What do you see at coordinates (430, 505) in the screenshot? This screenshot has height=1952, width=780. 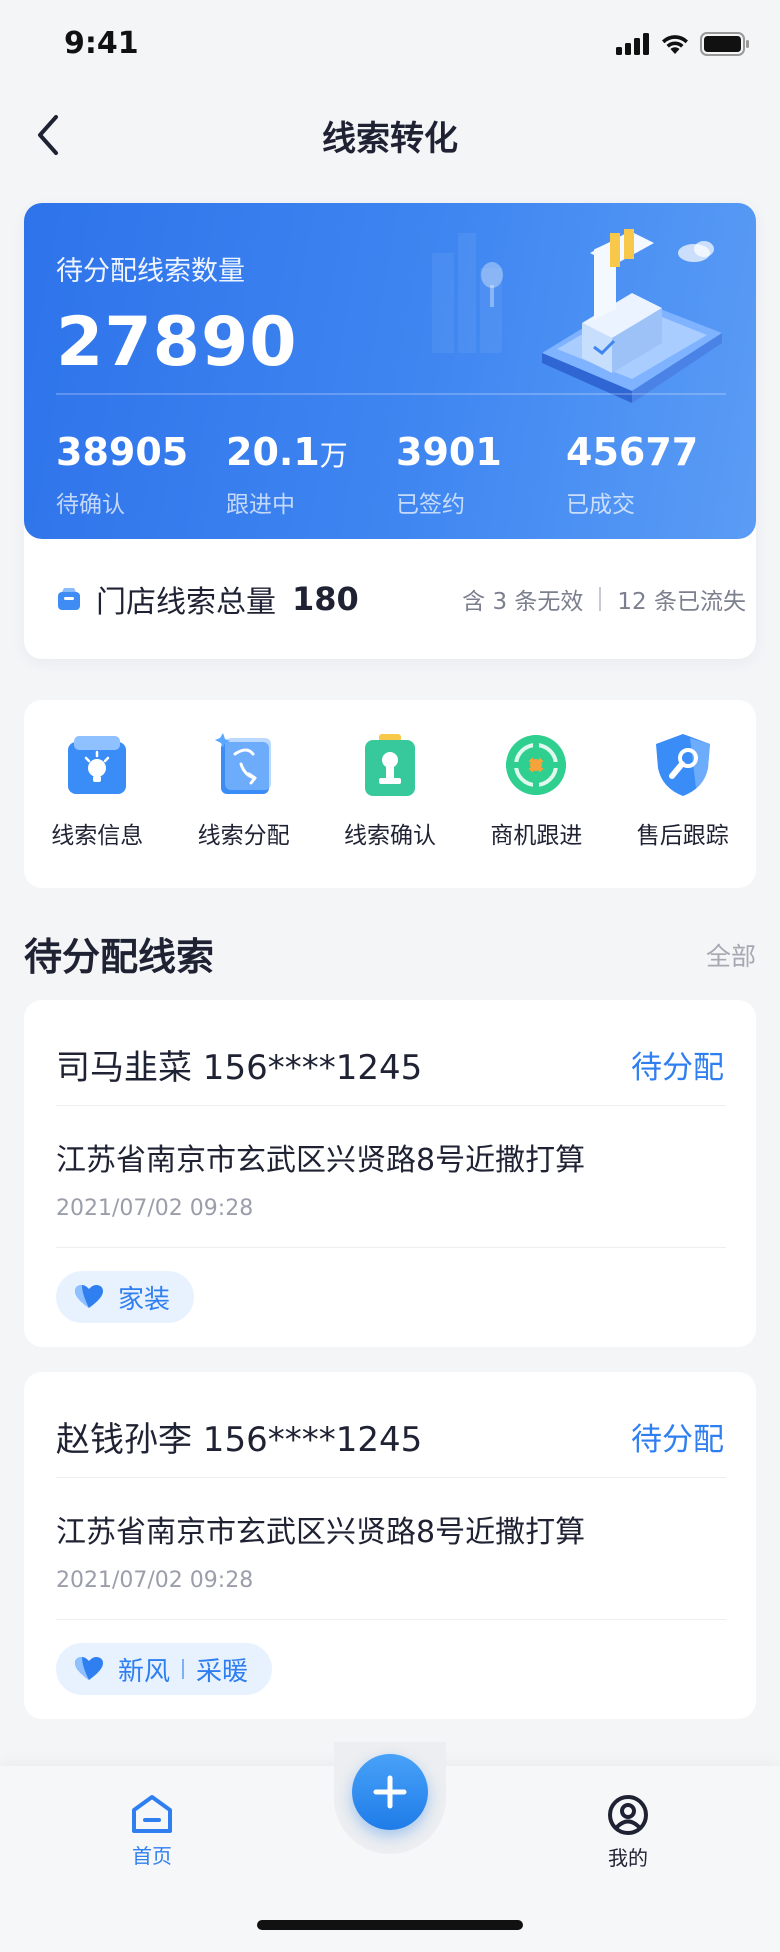 I see `stat-label: 已签约` at bounding box center [430, 505].